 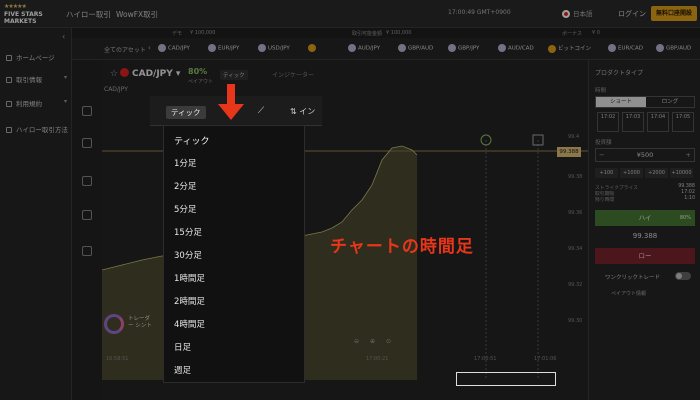 I want to click on current-price-tag: 99.388, so click(x=569, y=152).